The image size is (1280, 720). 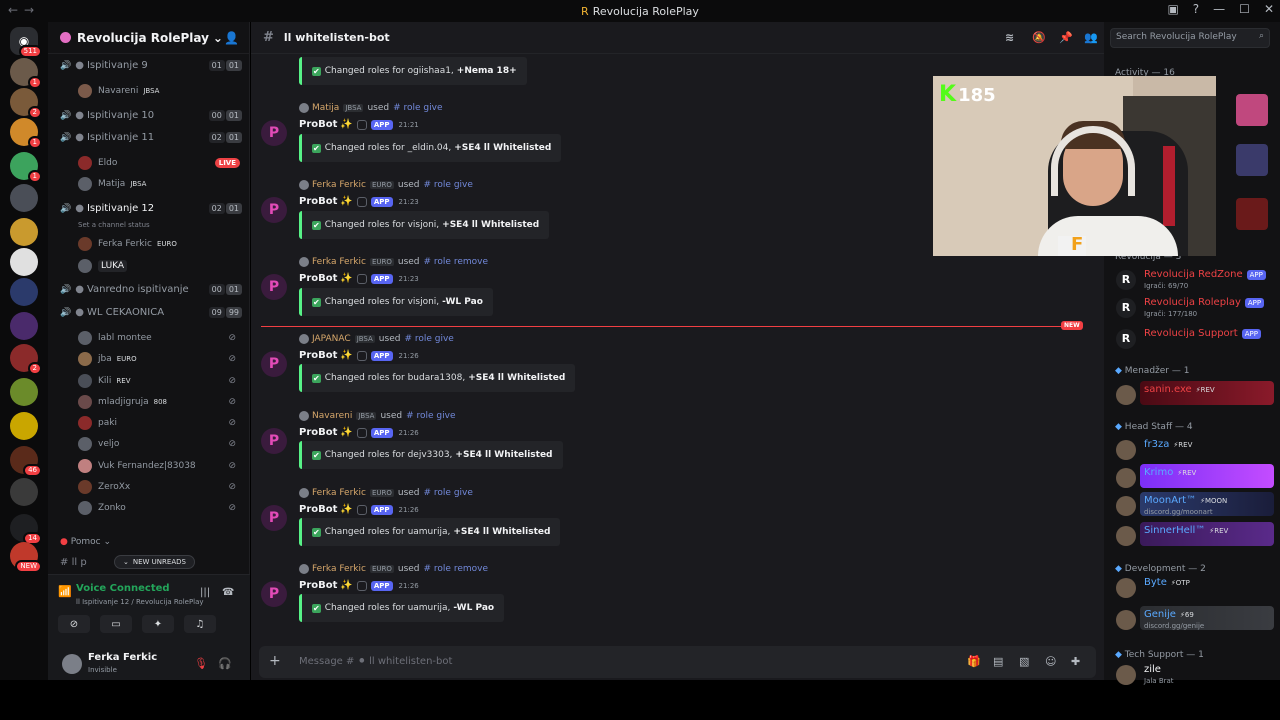 I want to click on server-icon: ◉ 511, so click(x=26, y=42).